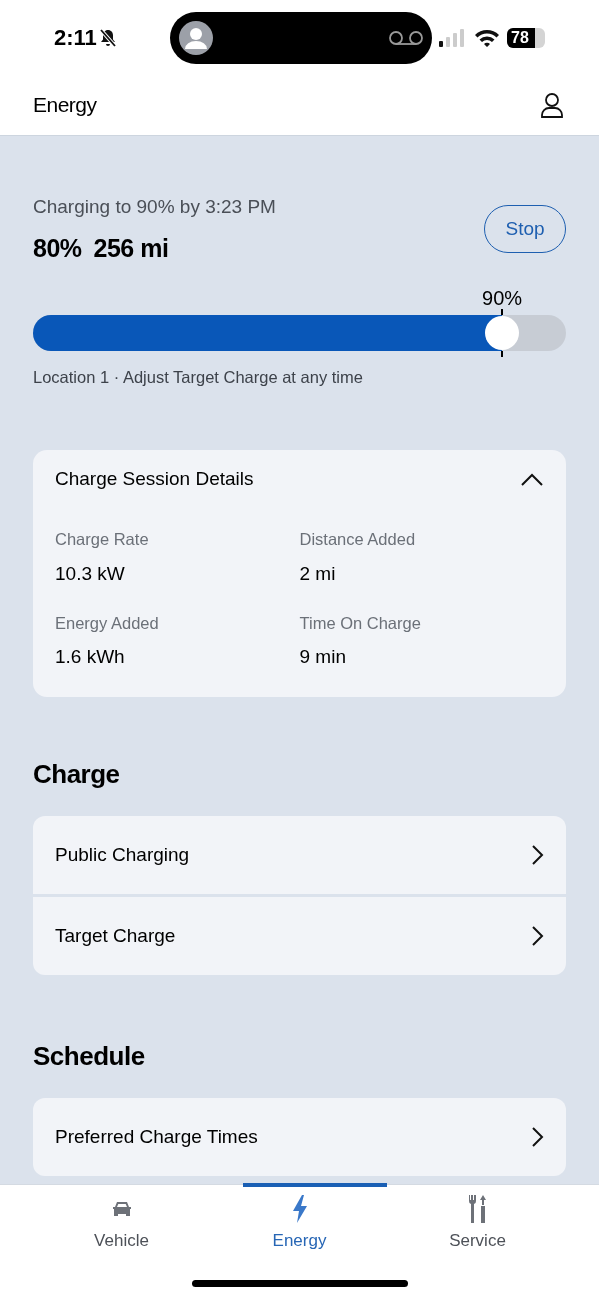  I want to click on wifi-icon, so click(487, 37).